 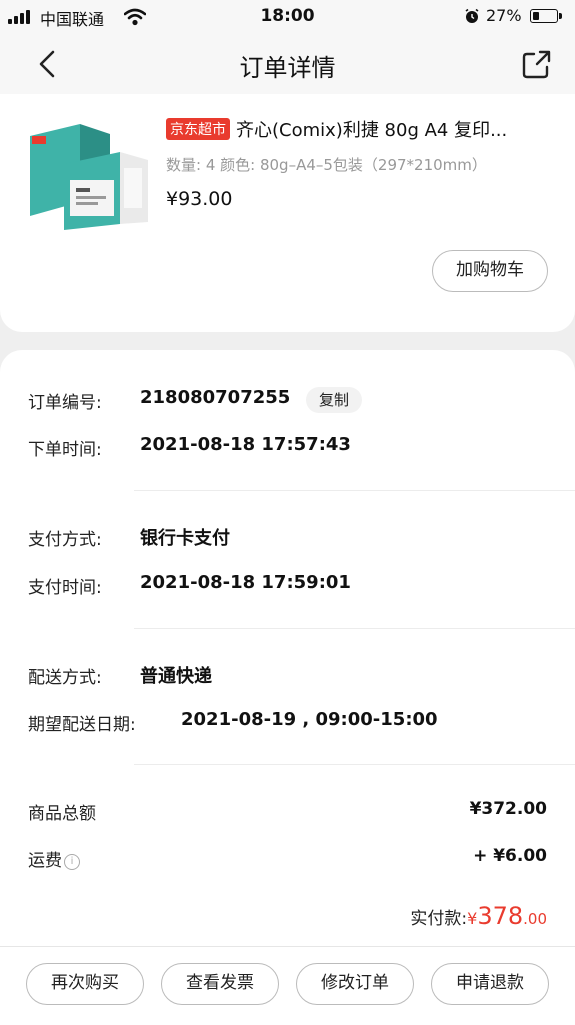 What do you see at coordinates (185, 538) in the screenshot?
I see `payment-method: 银行卡支付` at bounding box center [185, 538].